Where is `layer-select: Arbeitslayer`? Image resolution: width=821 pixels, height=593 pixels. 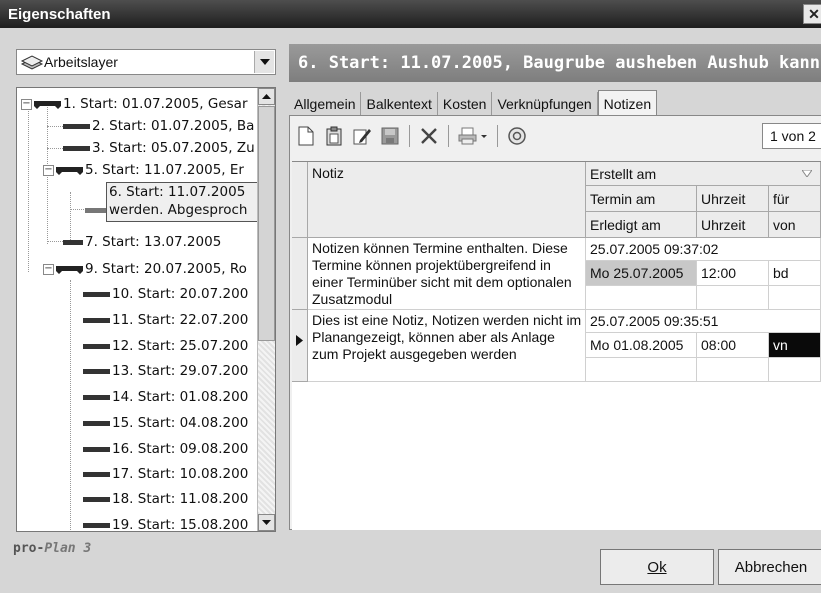
layer-select: Arbeitslayer is located at coordinates (146, 62).